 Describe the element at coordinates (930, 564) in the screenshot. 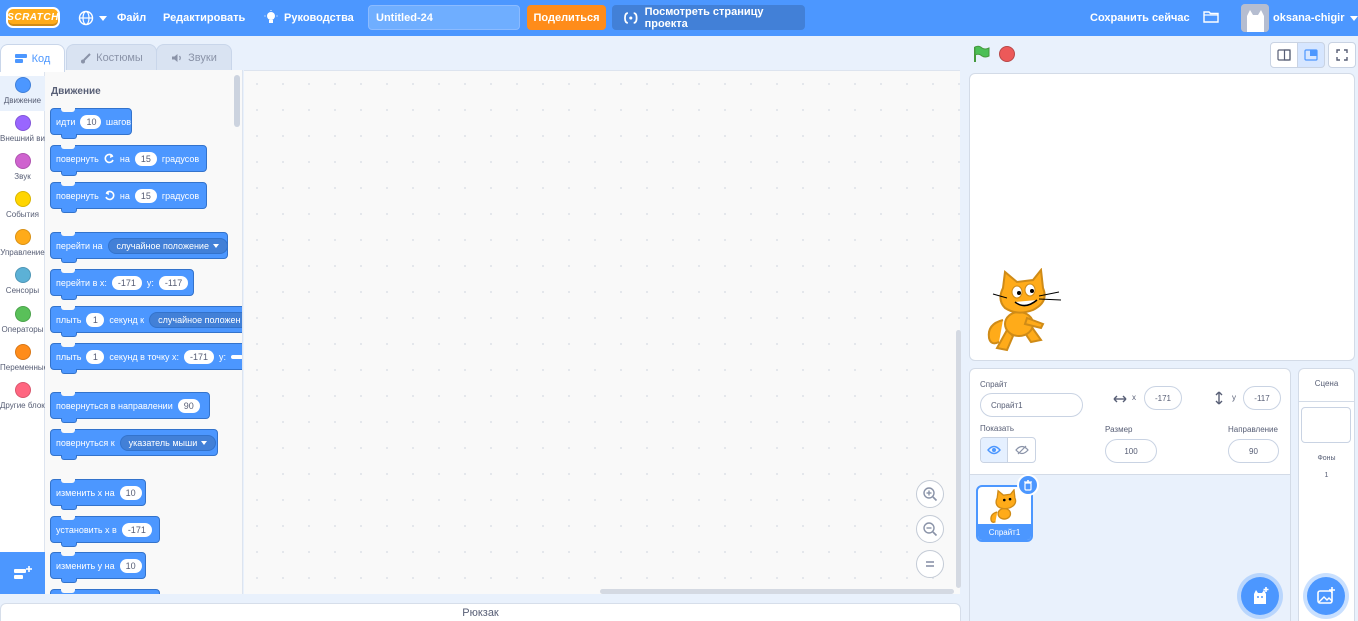

I see `zoom-reset-button` at that location.